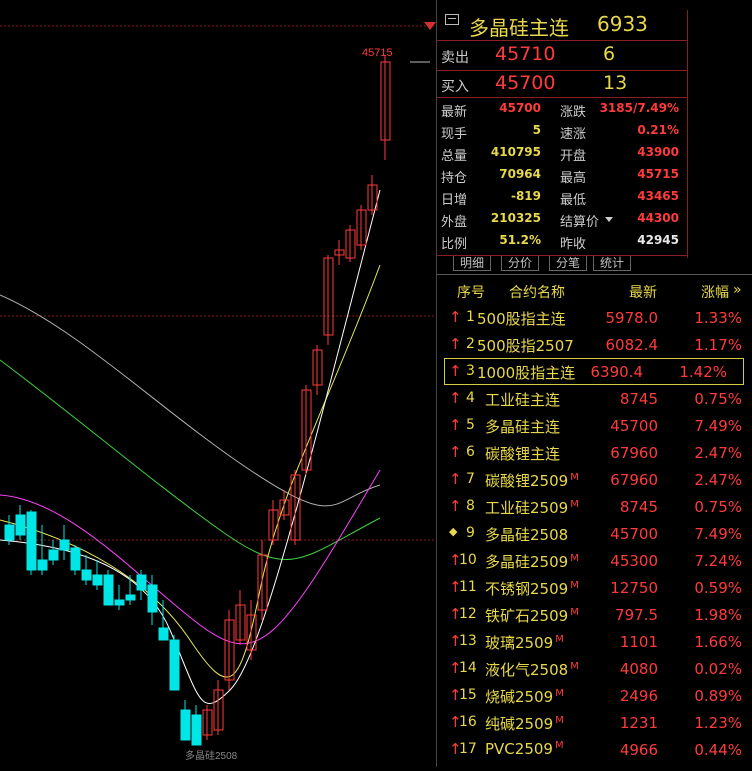 This screenshot has width=752, height=771. What do you see at coordinates (718, 318) in the screenshot?
I see `change-pct: 1.33%` at bounding box center [718, 318].